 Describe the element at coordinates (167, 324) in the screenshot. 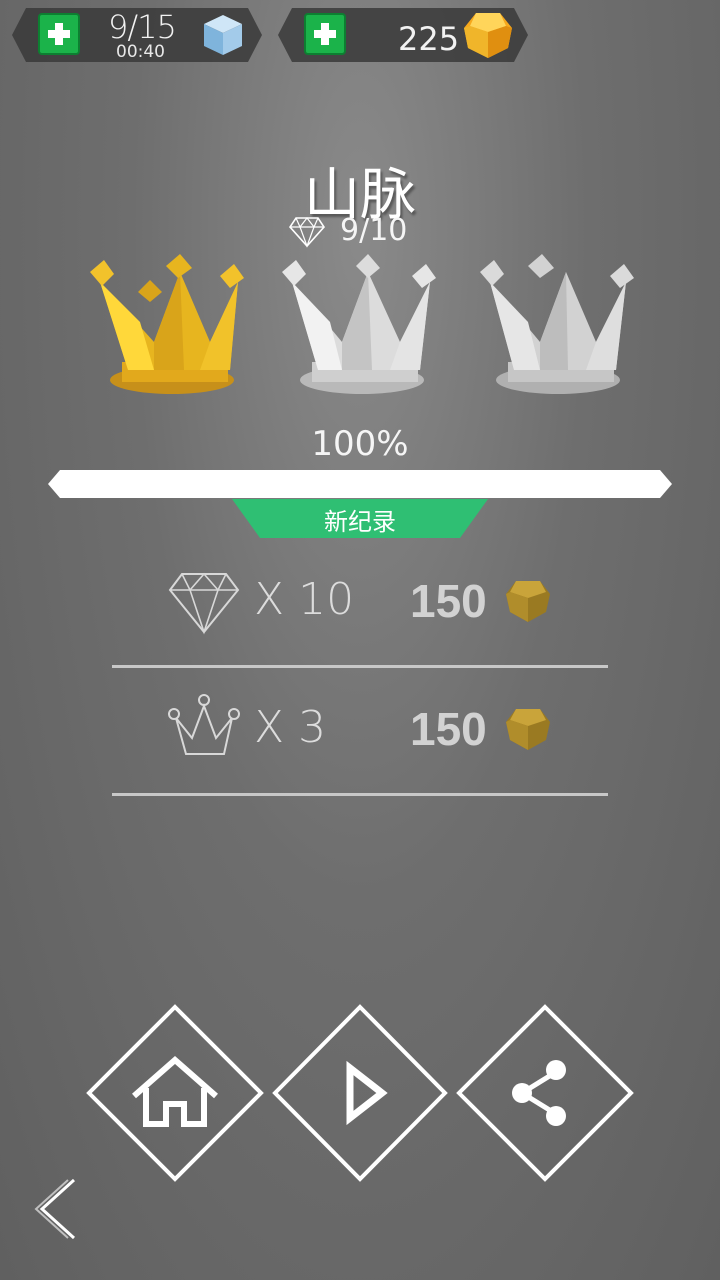

I see `crown-gold-icon` at that location.